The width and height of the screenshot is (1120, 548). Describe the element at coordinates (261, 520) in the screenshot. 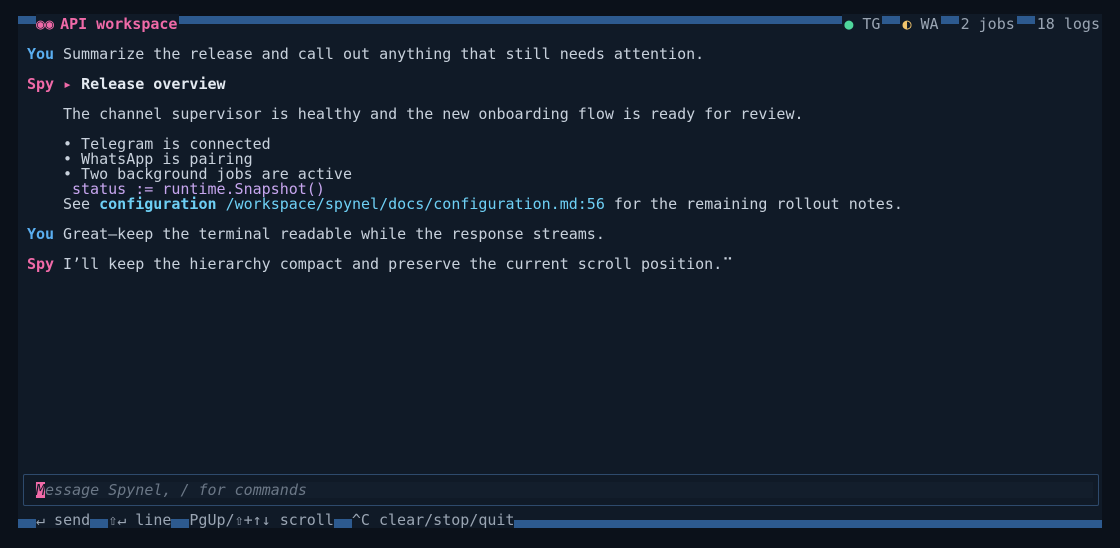

I see `hint-scroll: PgUp/⇧+↑↓ scroll` at that location.